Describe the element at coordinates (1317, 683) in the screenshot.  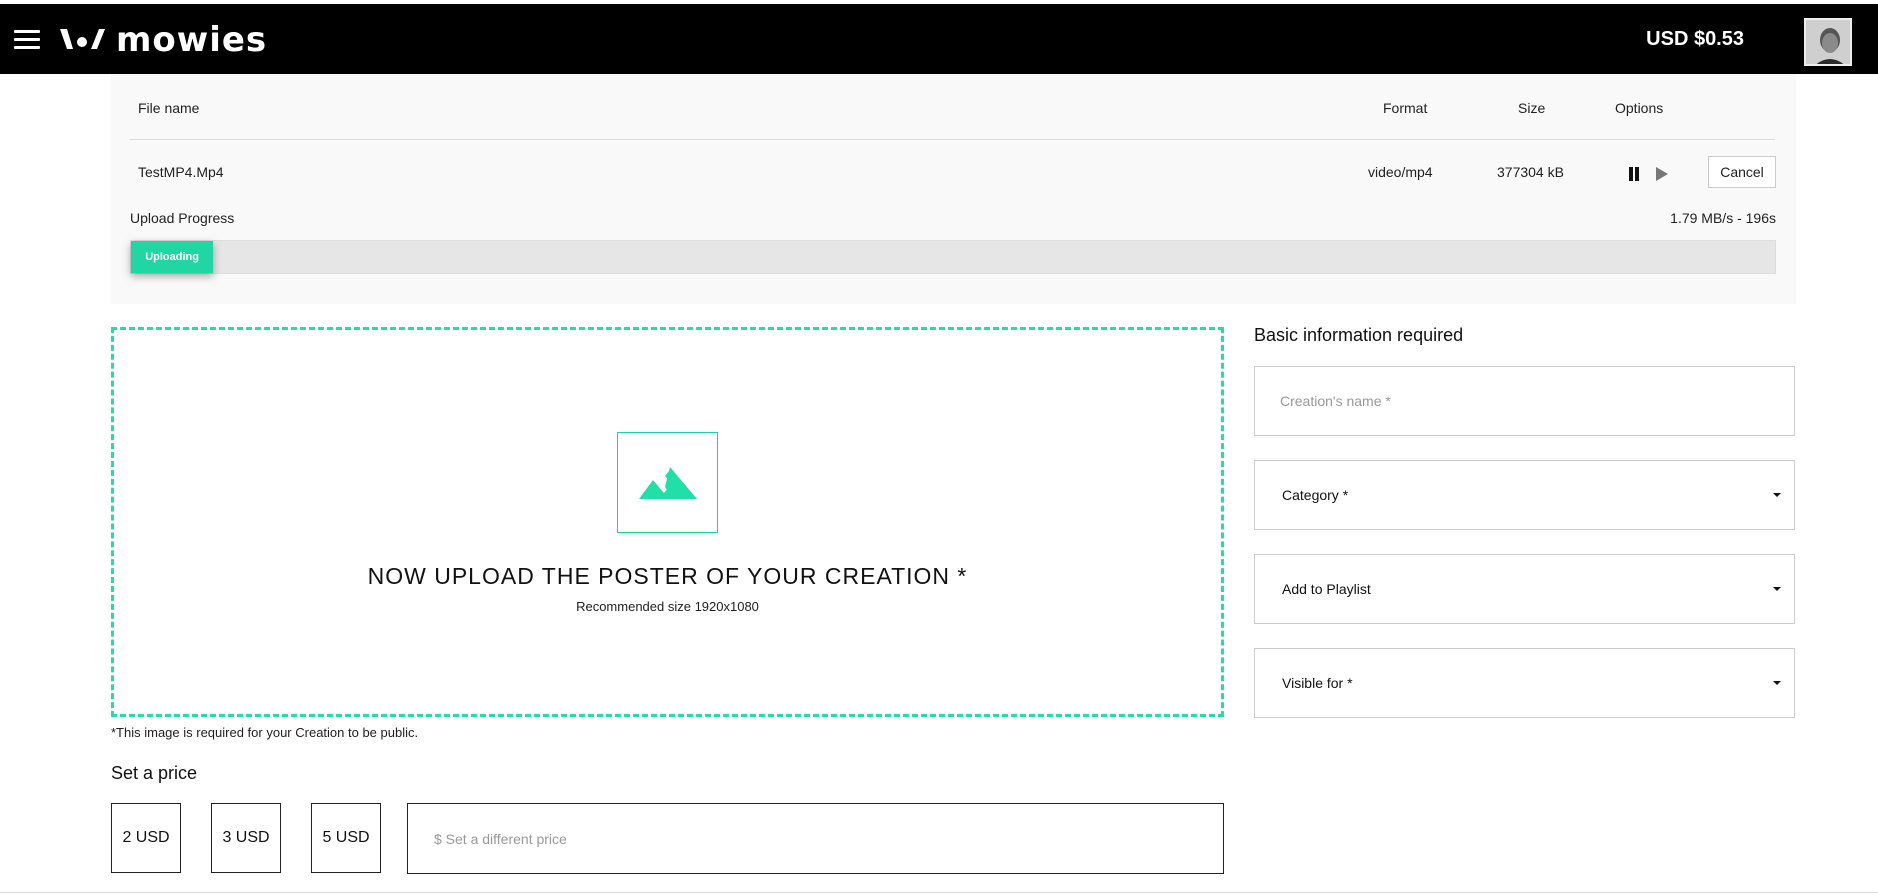
I see `visibility-select-label: Visible for *` at that location.